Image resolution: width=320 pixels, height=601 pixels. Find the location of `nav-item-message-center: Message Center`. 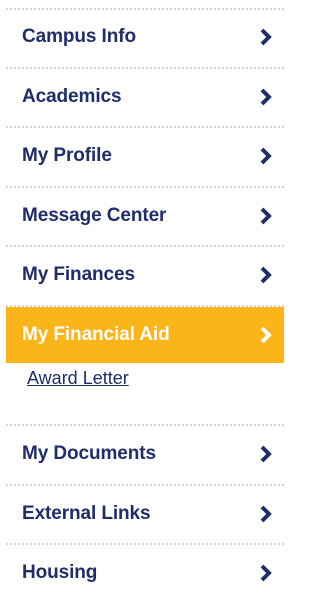

nav-item-message-center: Message Center is located at coordinates (145, 216).